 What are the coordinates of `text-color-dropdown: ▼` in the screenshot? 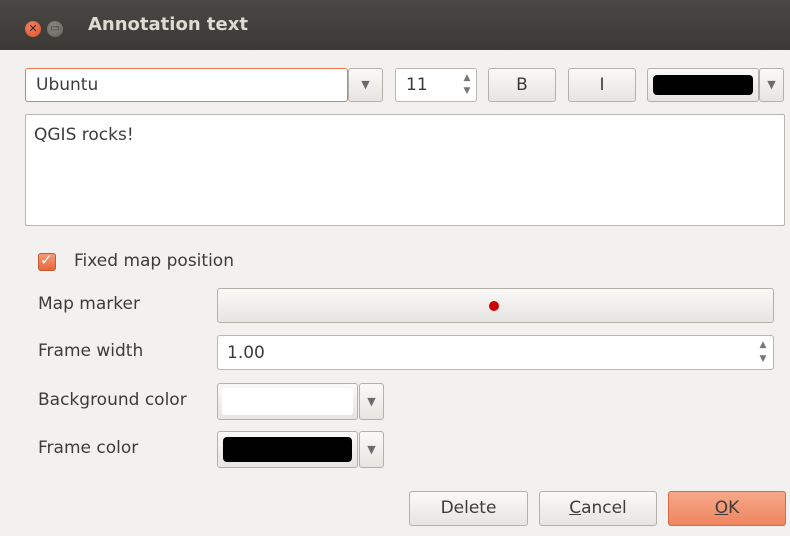 It's located at (771, 85).